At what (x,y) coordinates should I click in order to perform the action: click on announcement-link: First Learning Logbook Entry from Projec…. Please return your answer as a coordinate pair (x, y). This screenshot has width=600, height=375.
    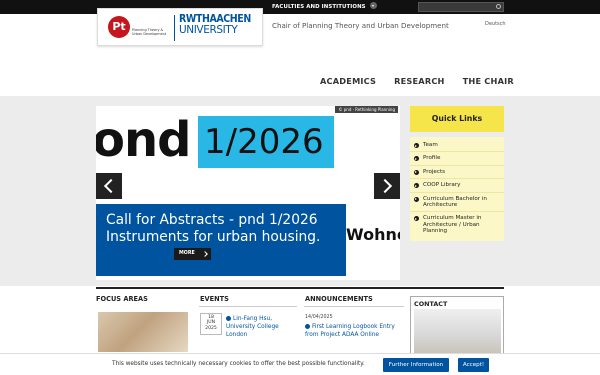
    Looking at the image, I should click on (354, 331).